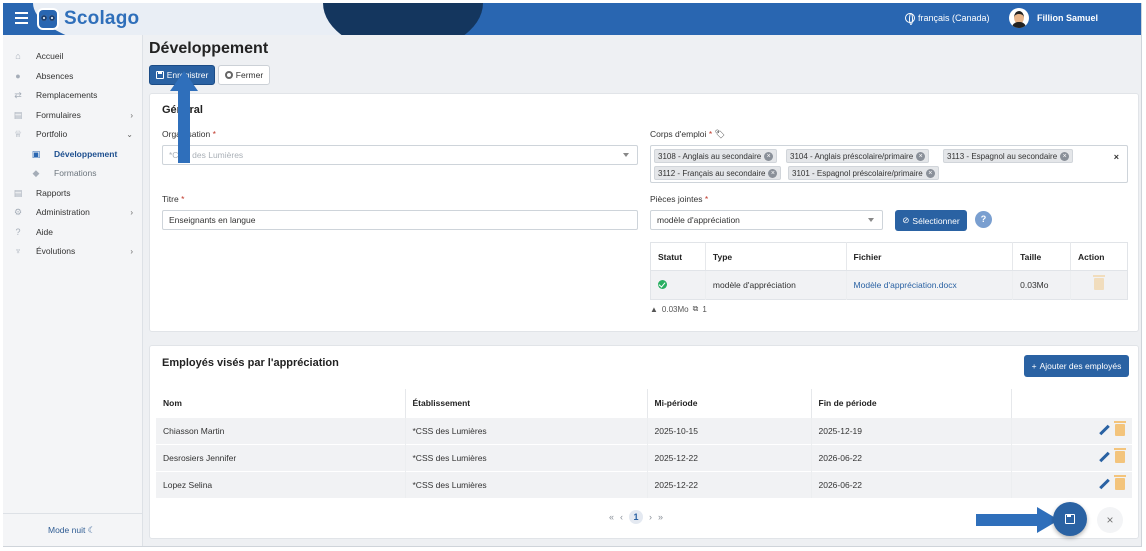 This screenshot has height=551, width=1146. I want to click on prev-page-button: ‹, so click(621, 517).